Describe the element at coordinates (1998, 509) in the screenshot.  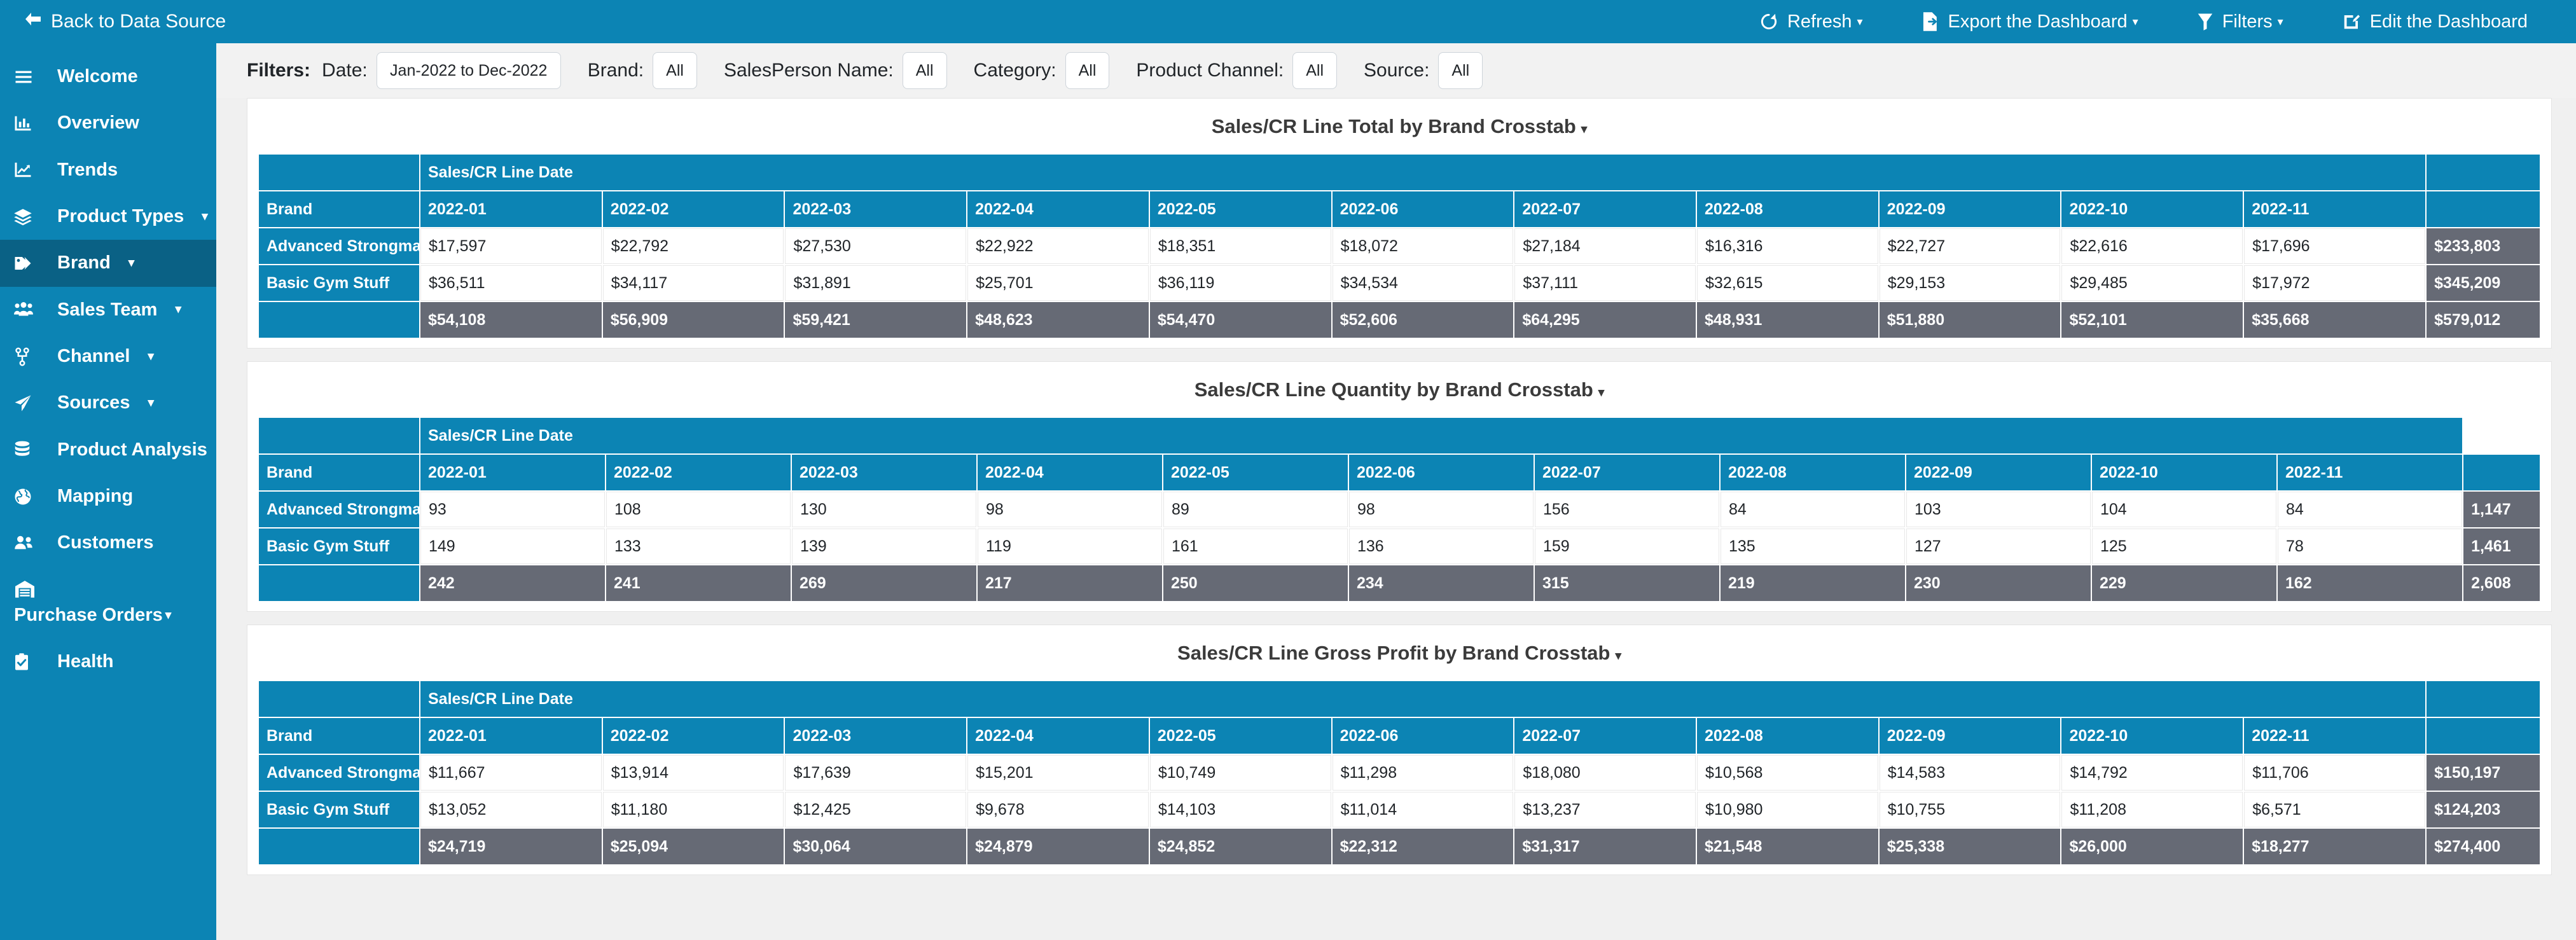
I see `cell-value: 103` at that location.